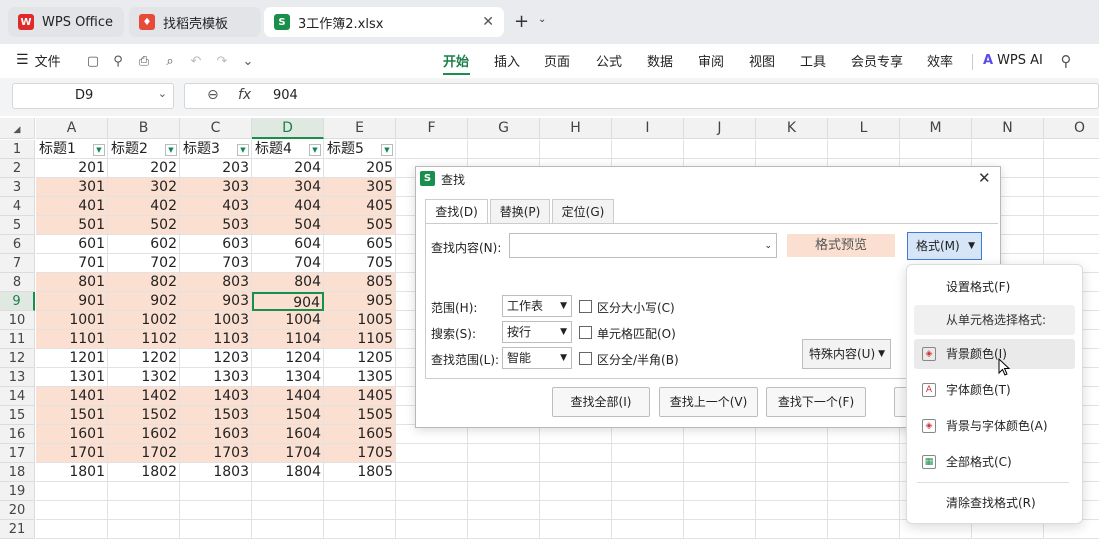 Image resolution: width=1099 pixels, height=542 pixels. Describe the element at coordinates (708, 402) in the screenshot. I see `find-previous-button: 查找上一个(V)` at that location.